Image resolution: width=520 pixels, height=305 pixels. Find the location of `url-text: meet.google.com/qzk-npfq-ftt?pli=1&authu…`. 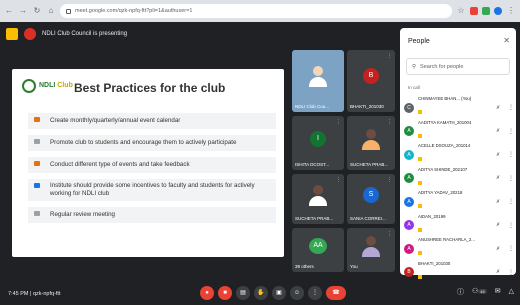

url-text: meet.google.com/qzk-npfq-ftt?pli=1&authu… is located at coordinates (134, 11).